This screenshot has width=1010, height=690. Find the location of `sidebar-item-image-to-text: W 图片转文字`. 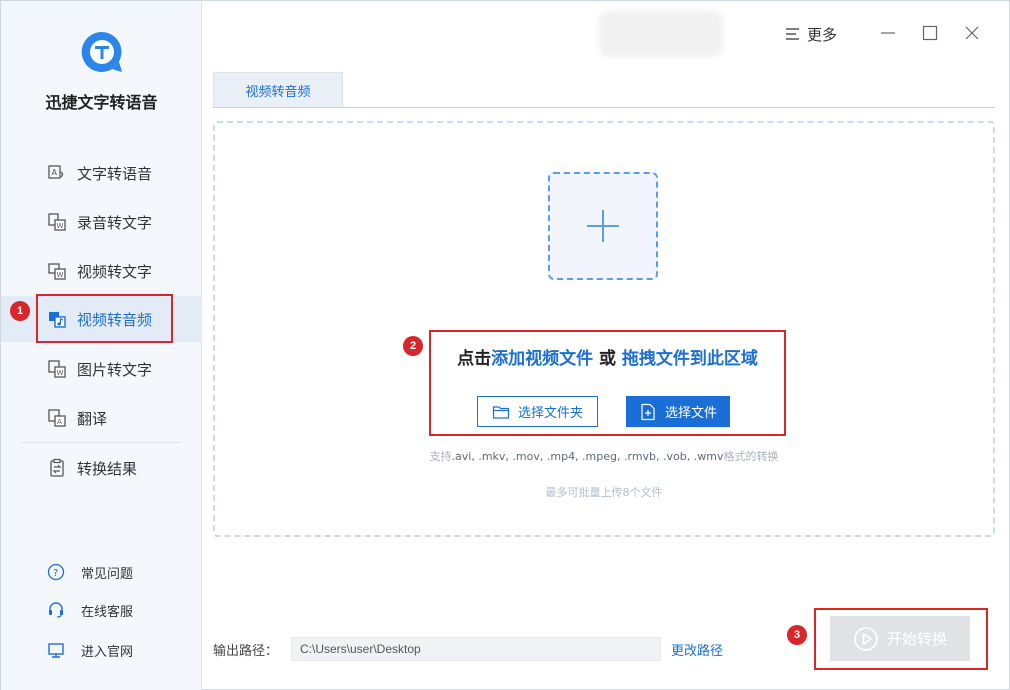

sidebar-item-image-to-text: W 图片转文字 is located at coordinates (101, 369).